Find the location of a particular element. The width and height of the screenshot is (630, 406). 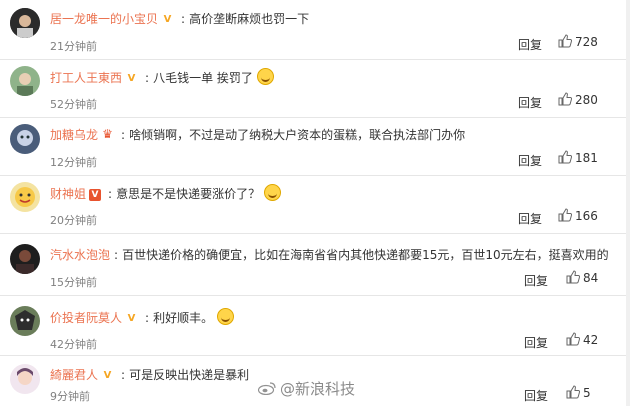

like-count: 181 is located at coordinates (586, 158).